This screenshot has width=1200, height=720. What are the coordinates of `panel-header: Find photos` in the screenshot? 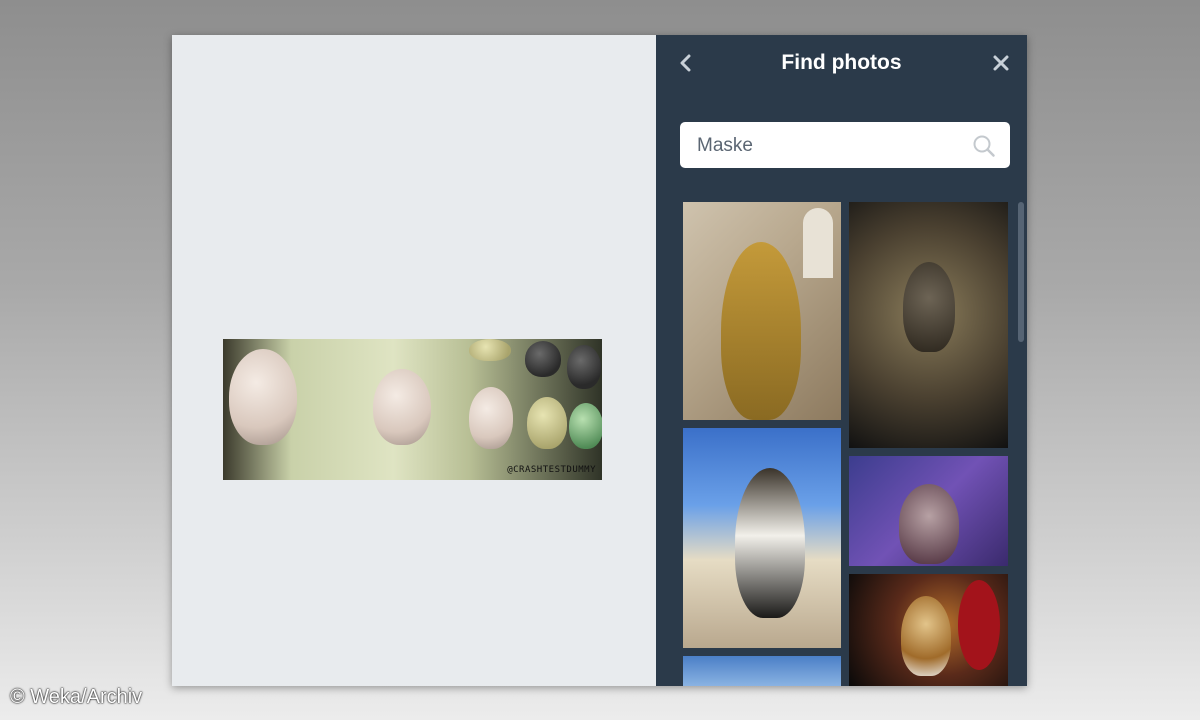 It's located at (841, 65).